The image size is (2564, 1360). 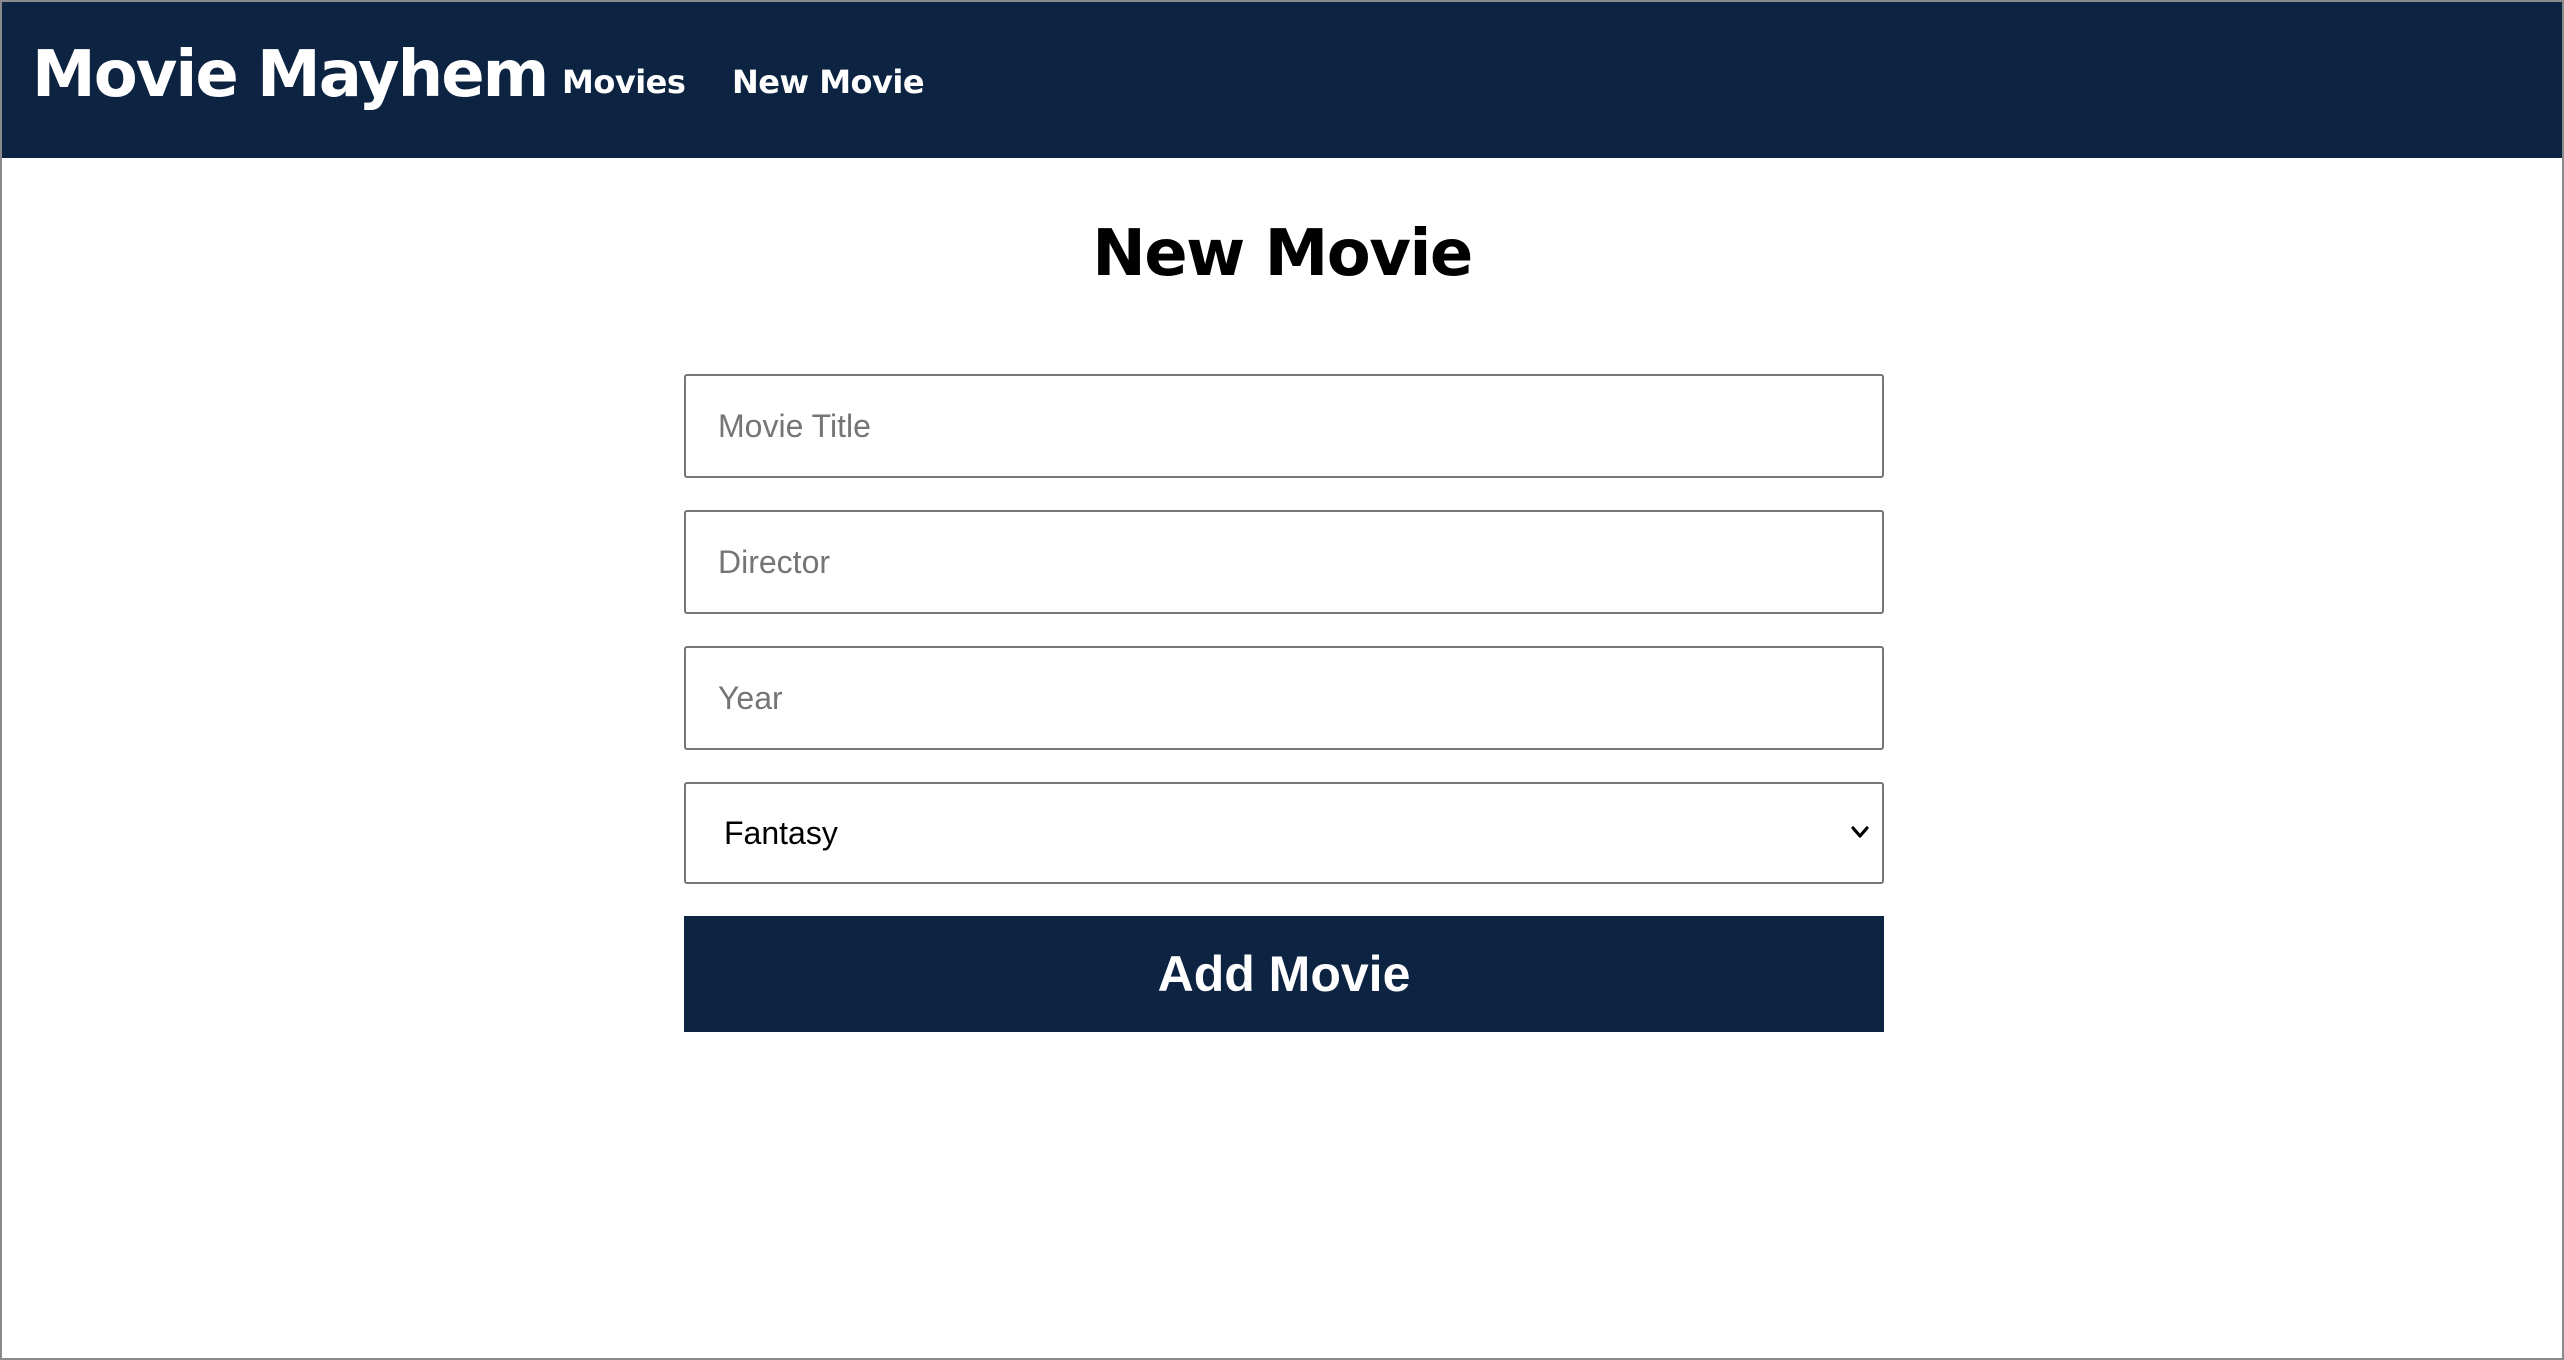 What do you see at coordinates (1860, 832) in the screenshot?
I see `chevron-down-icon` at bounding box center [1860, 832].